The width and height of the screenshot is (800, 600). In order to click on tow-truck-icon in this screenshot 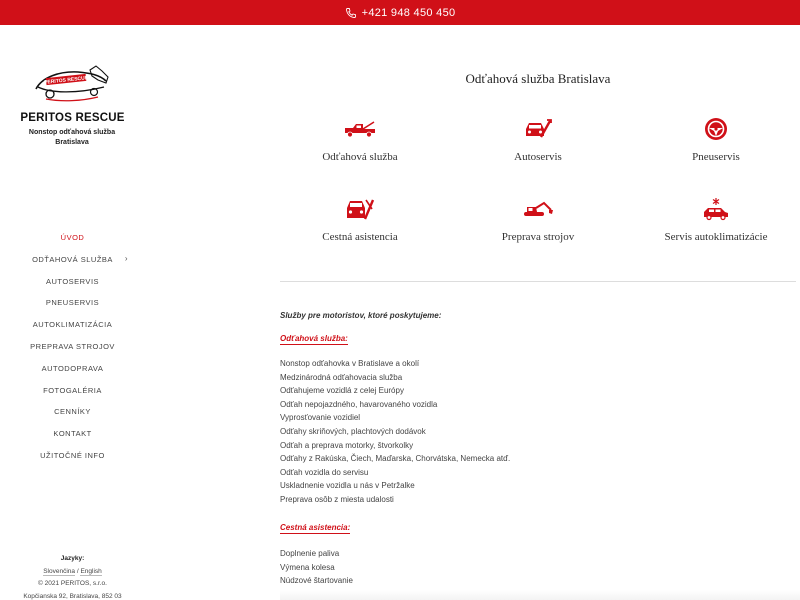, I will do `click(360, 129)`.